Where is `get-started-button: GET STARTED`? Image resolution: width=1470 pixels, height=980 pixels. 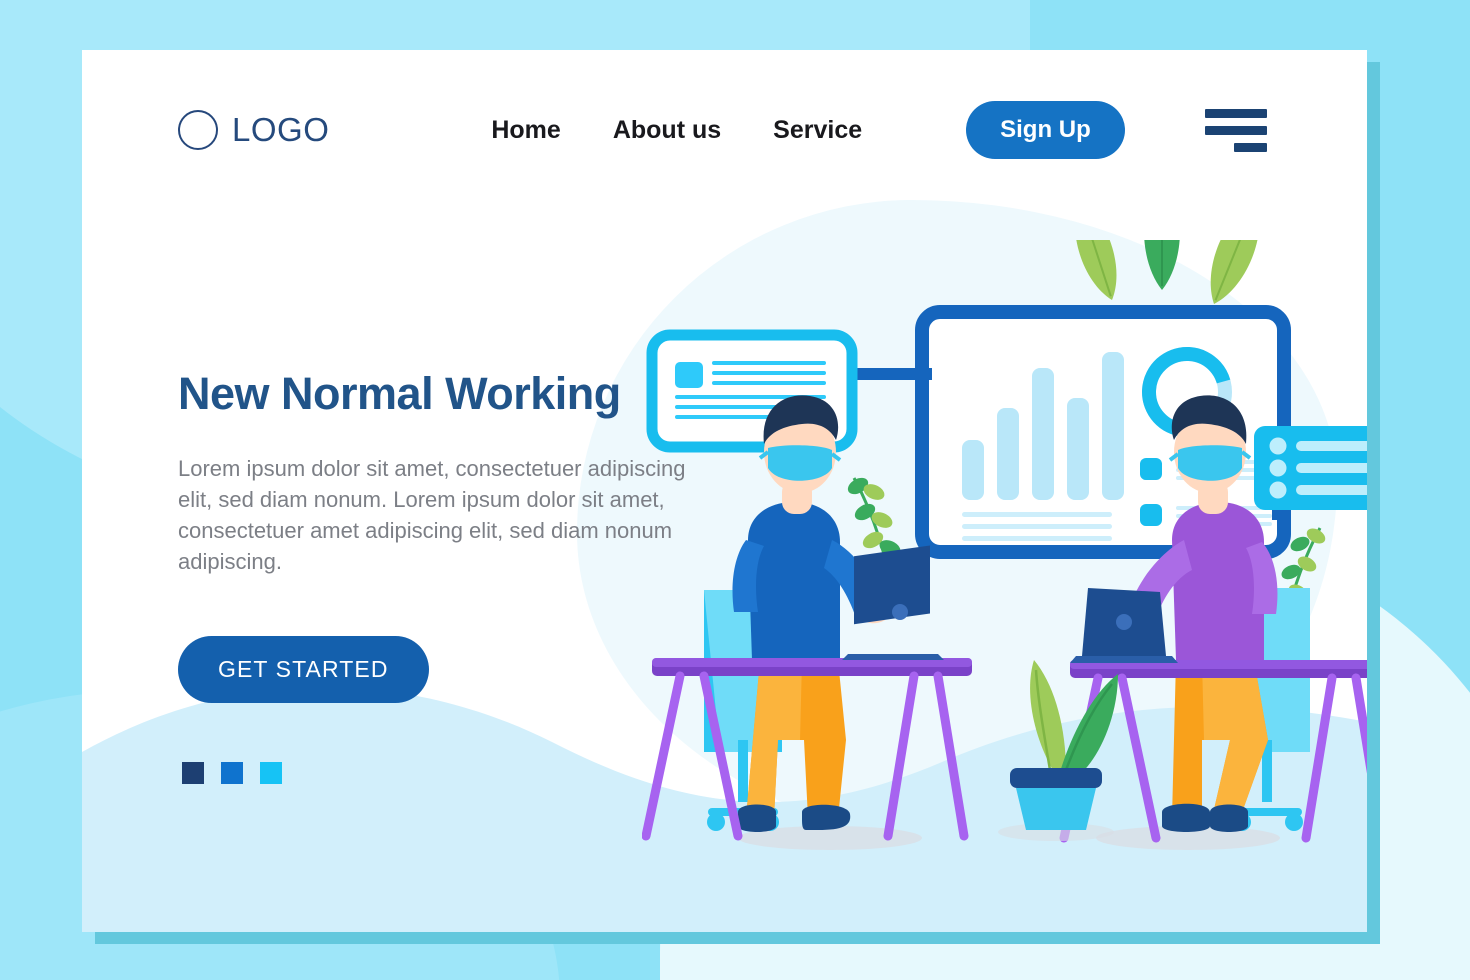 get-started-button: GET STARTED is located at coordinates (303, 669).